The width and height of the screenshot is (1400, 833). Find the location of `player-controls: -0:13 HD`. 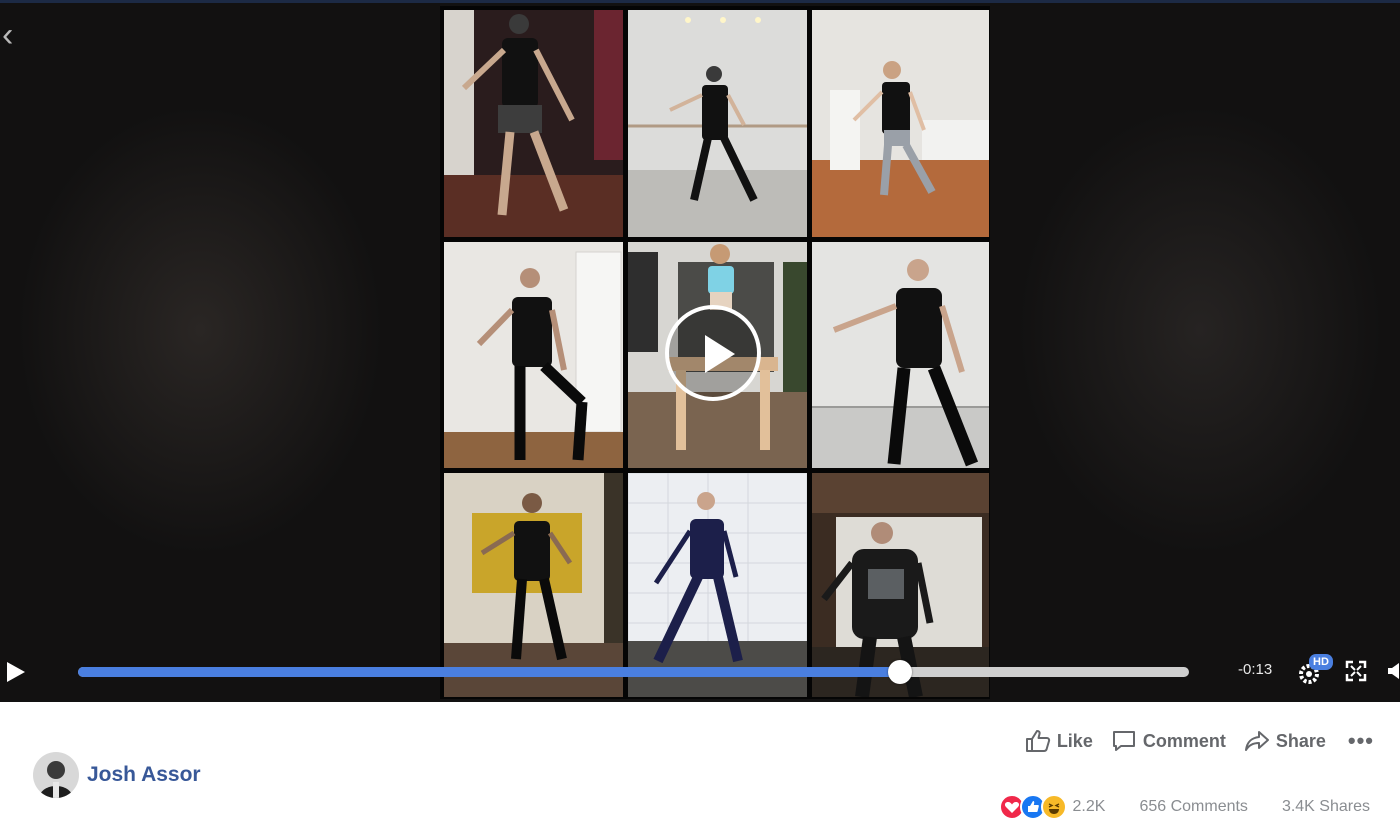

player-controls: -0:13 HD is located at coordinates (700, 672).